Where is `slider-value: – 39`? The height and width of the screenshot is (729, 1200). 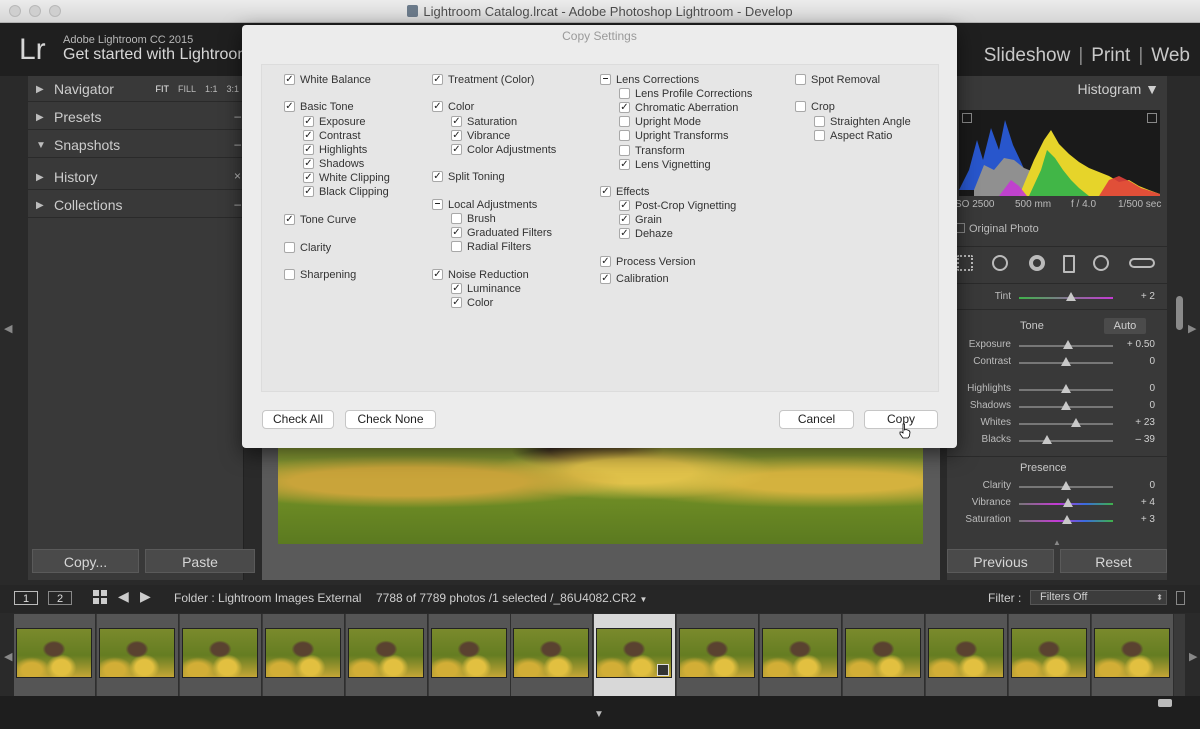 slider-value: – 39 is located at coordinates (1145, 439).